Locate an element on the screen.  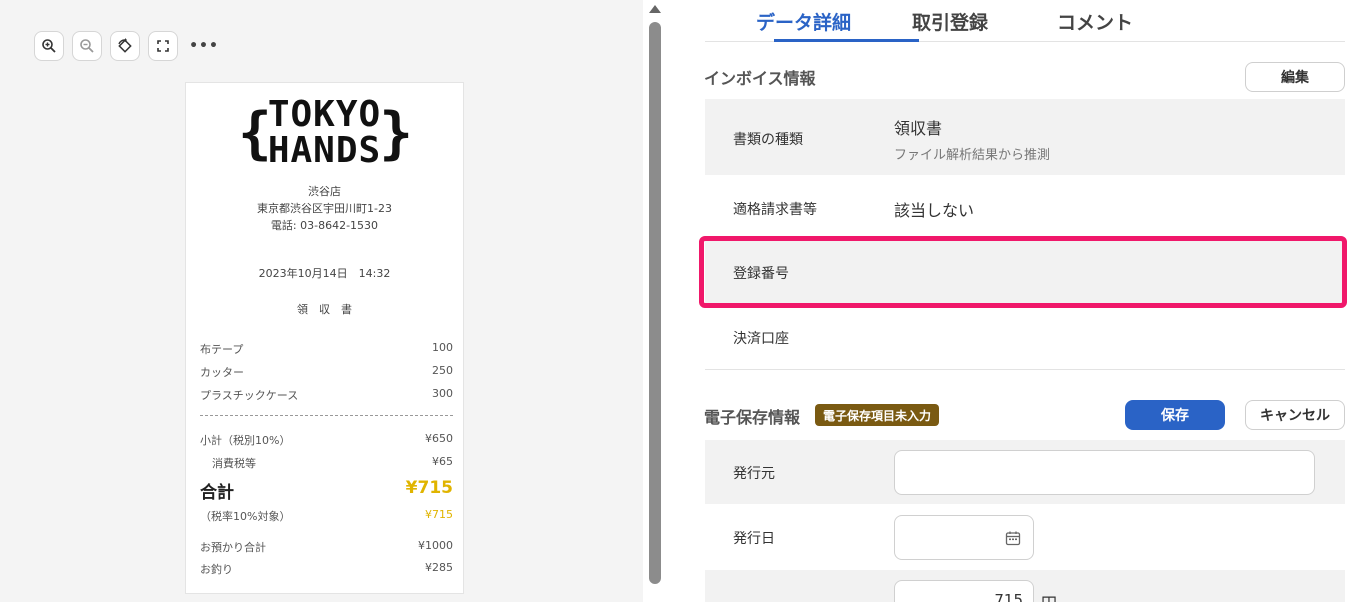
registration-number-highlight is located at coordinates (1023, 272).